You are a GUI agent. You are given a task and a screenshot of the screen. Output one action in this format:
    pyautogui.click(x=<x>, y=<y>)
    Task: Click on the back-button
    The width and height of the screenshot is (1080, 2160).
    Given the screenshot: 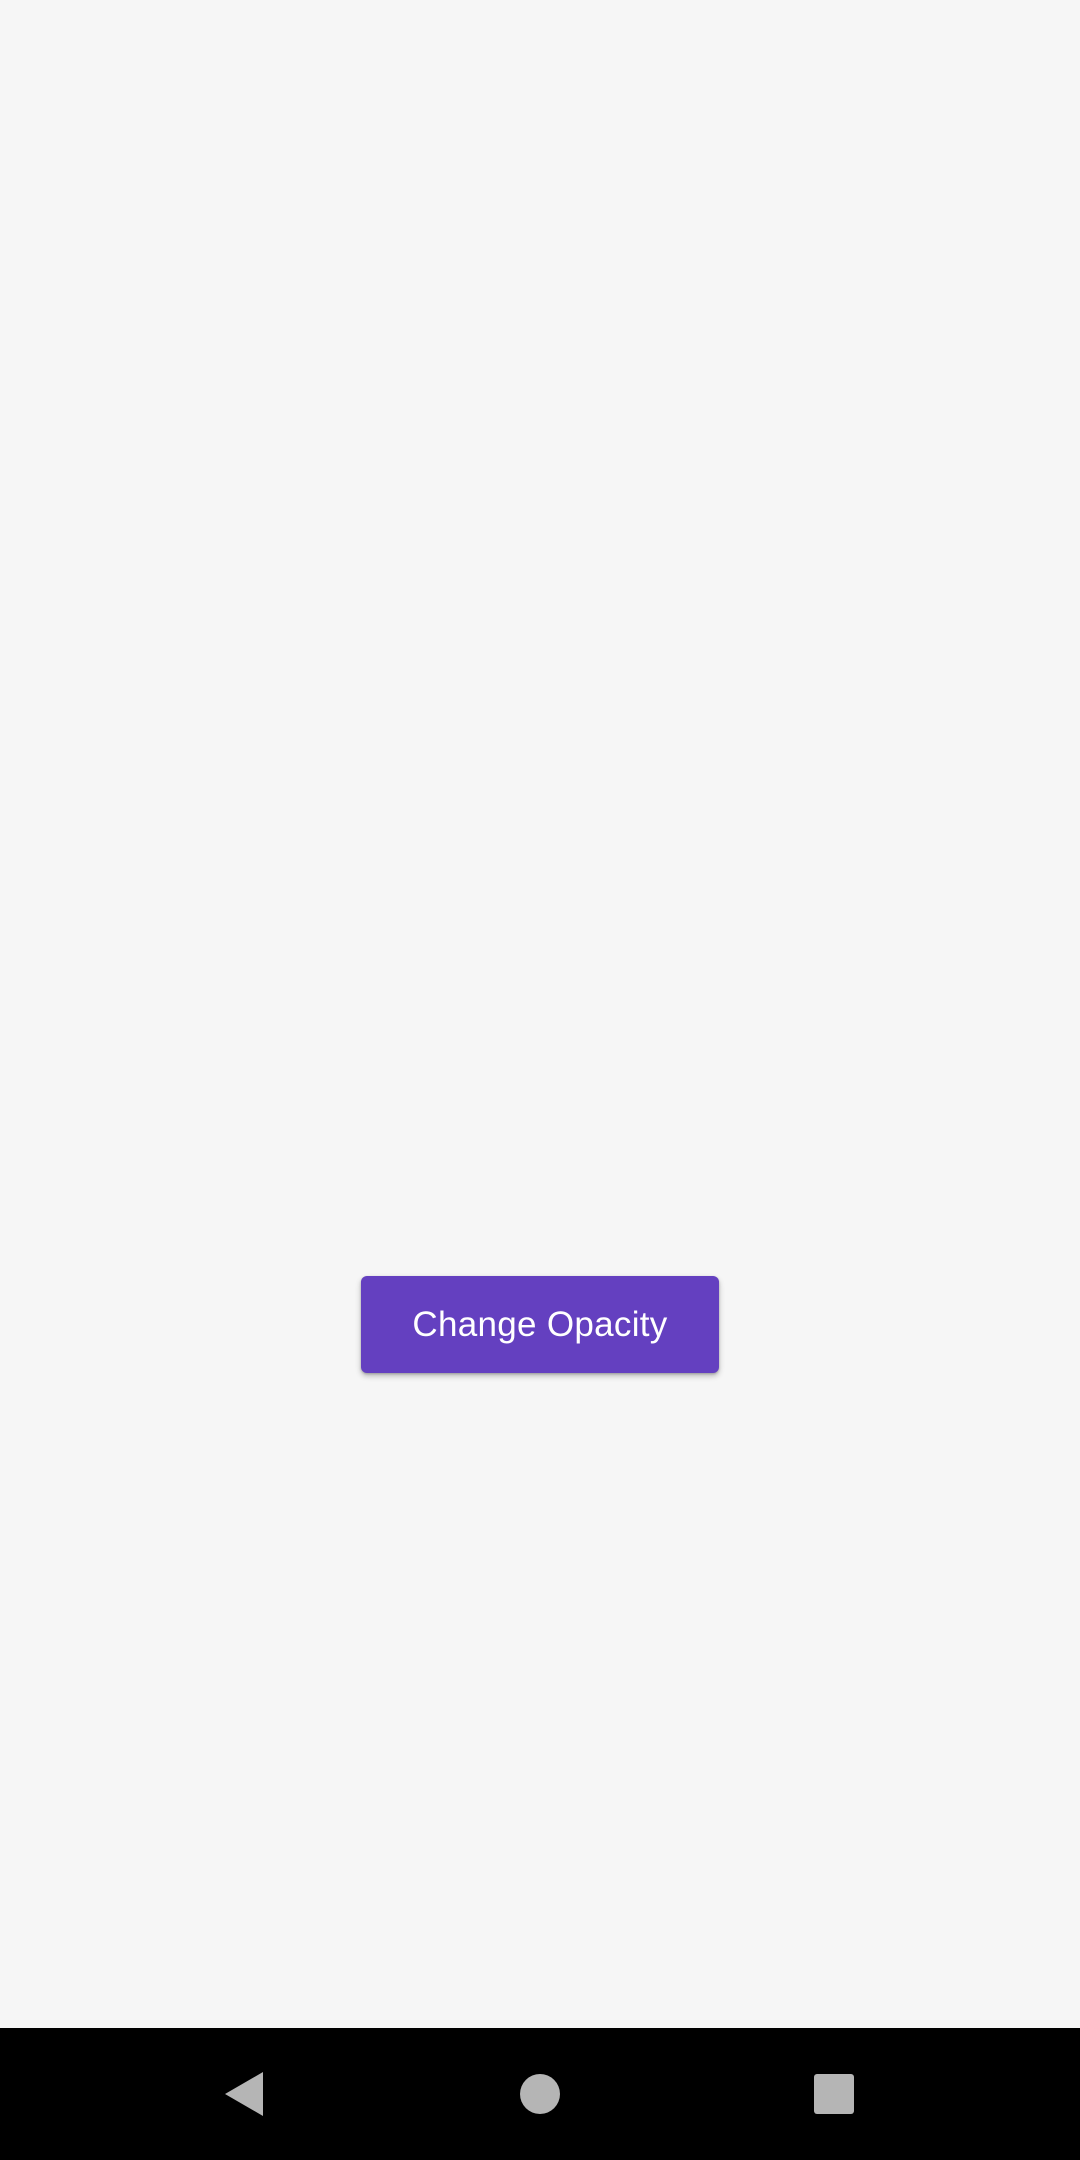 What is the action you would take?
    pyautogui.click(x=244, y=2094)
    